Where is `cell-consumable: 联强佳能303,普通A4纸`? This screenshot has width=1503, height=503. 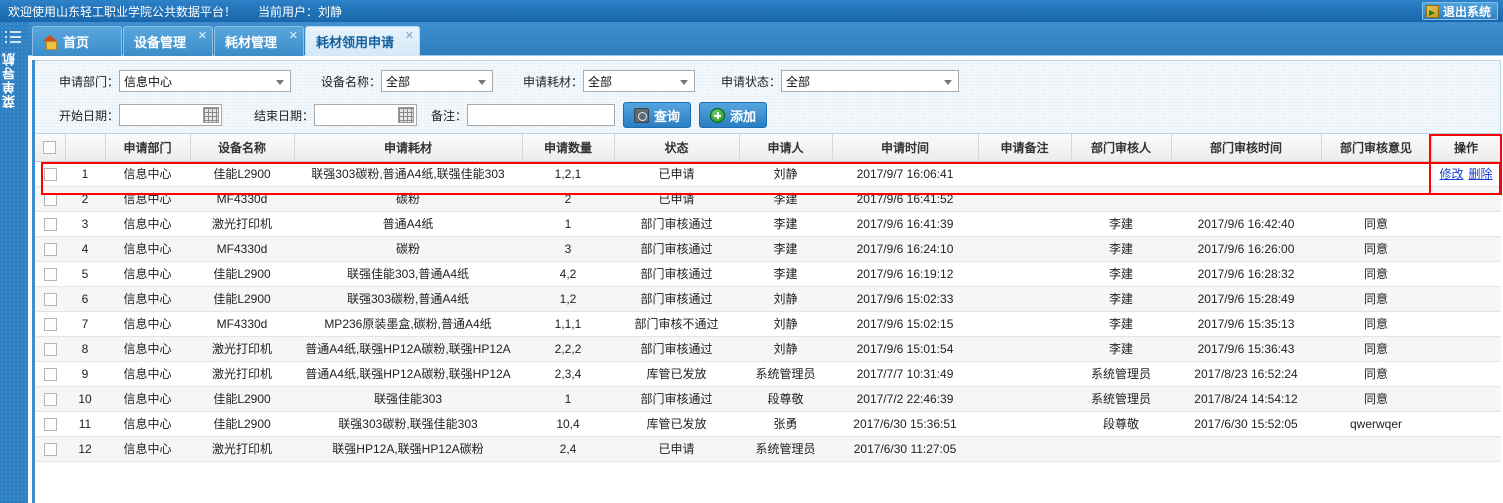
cell-consumable: 联强佳能303,普通A4纸 is located at coordinates (408, 274).